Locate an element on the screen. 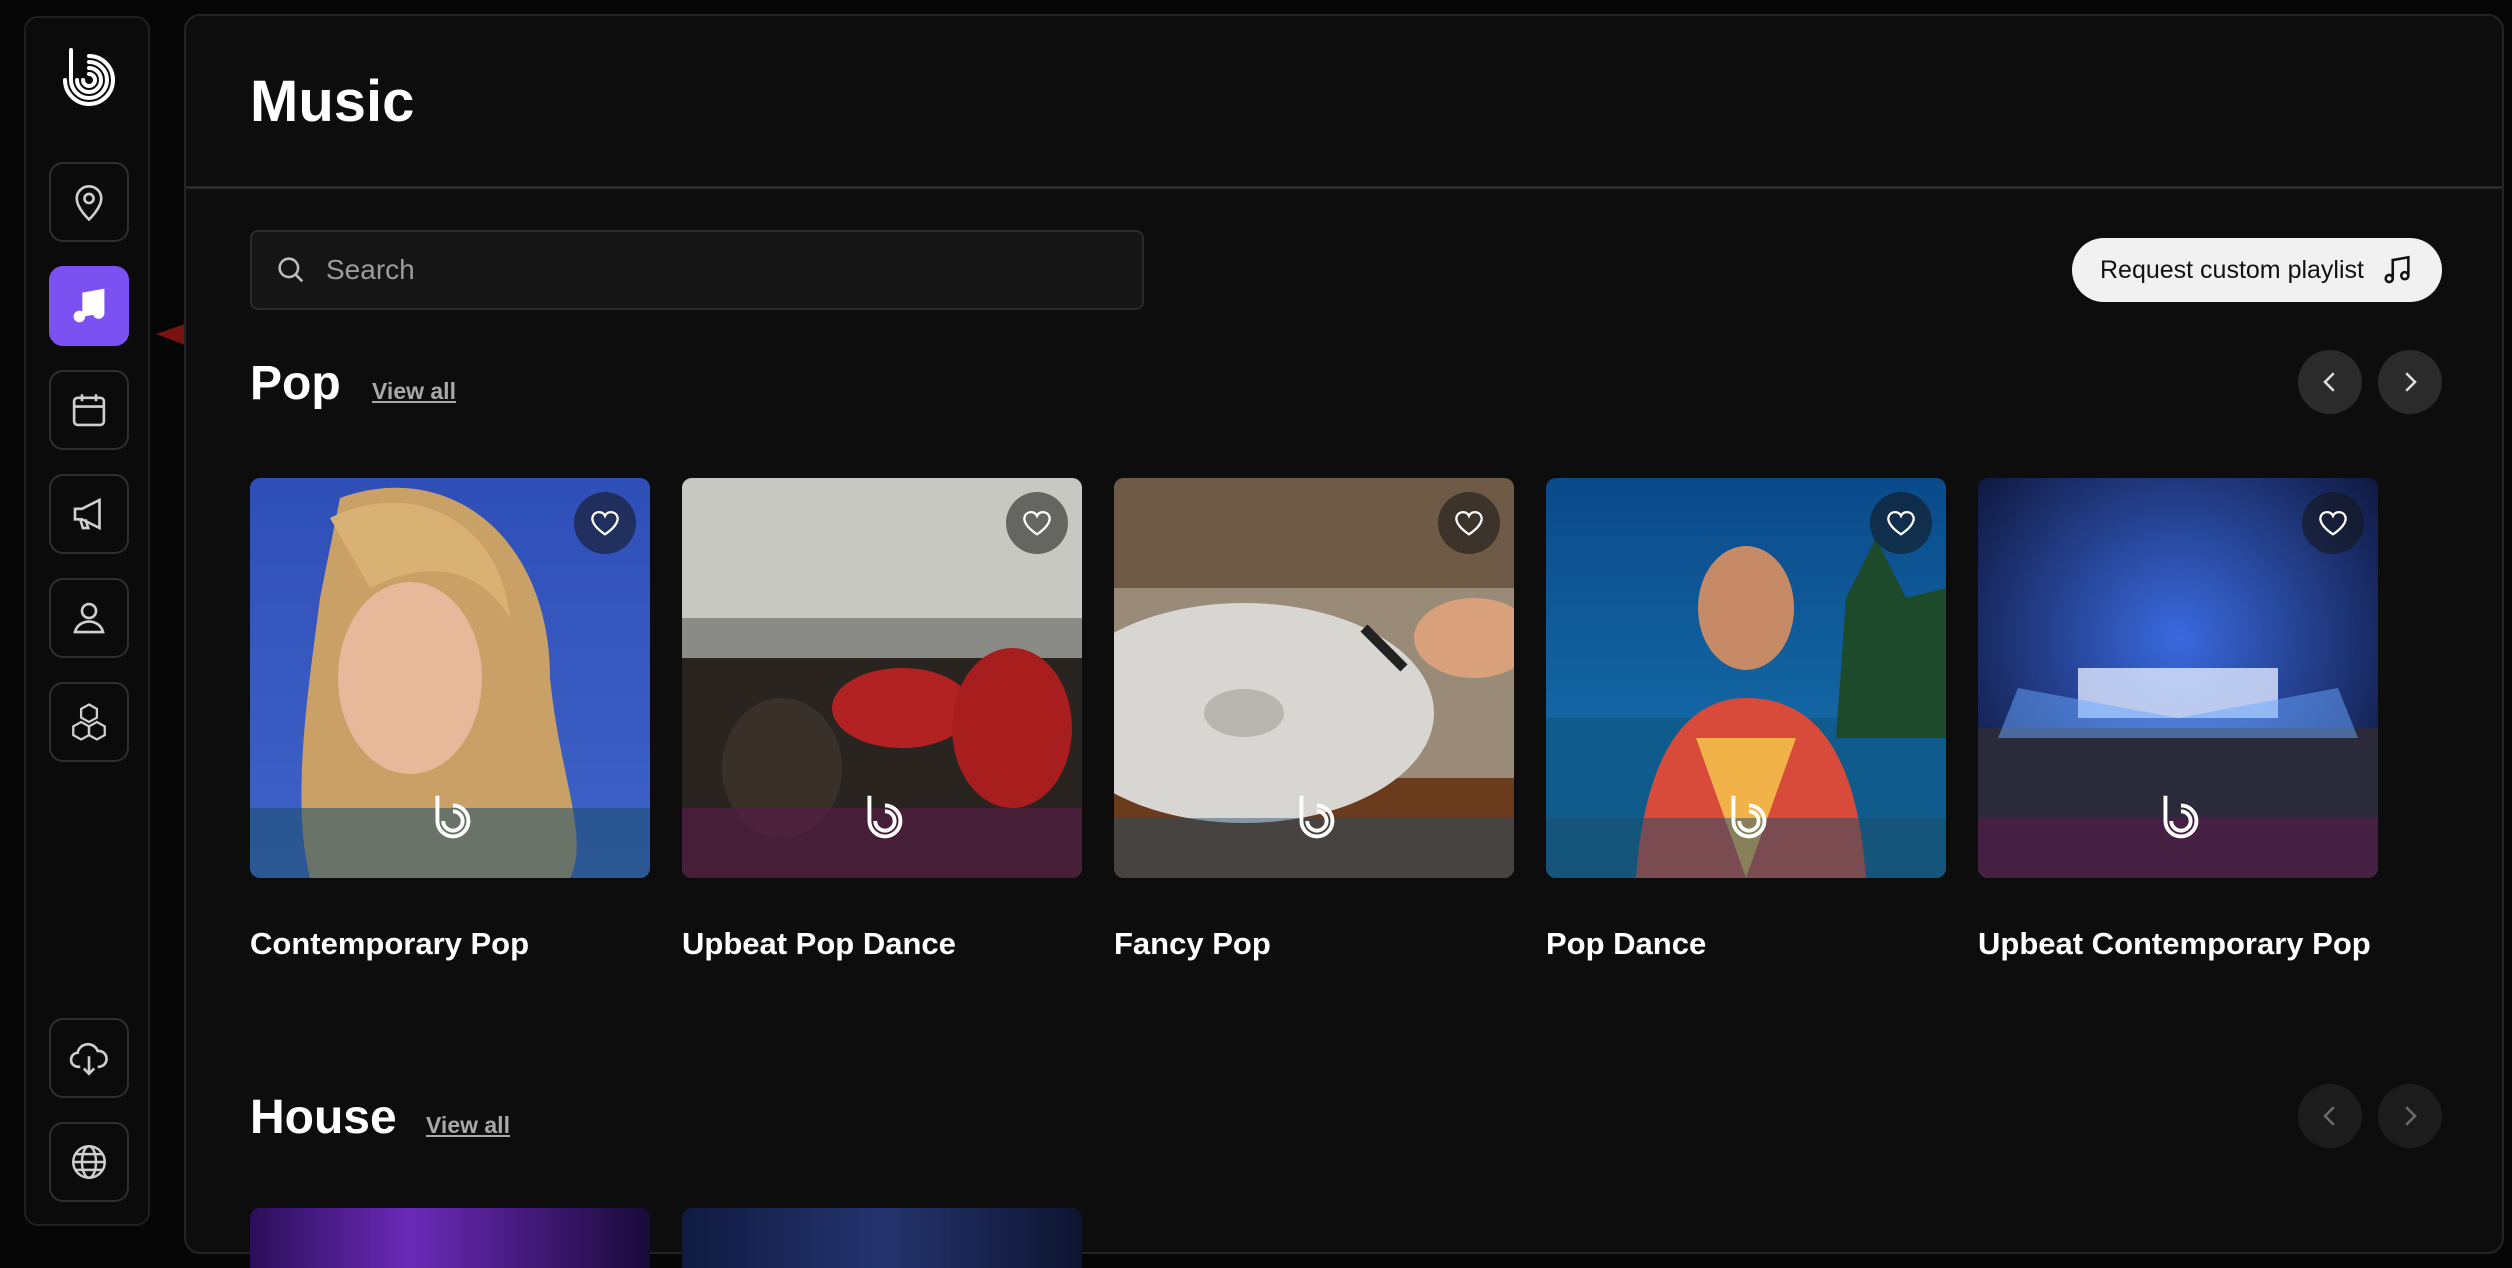 This screenshot has width=2512, height=1268. sidebar-item-integrations is located at coordinates (89, 722).